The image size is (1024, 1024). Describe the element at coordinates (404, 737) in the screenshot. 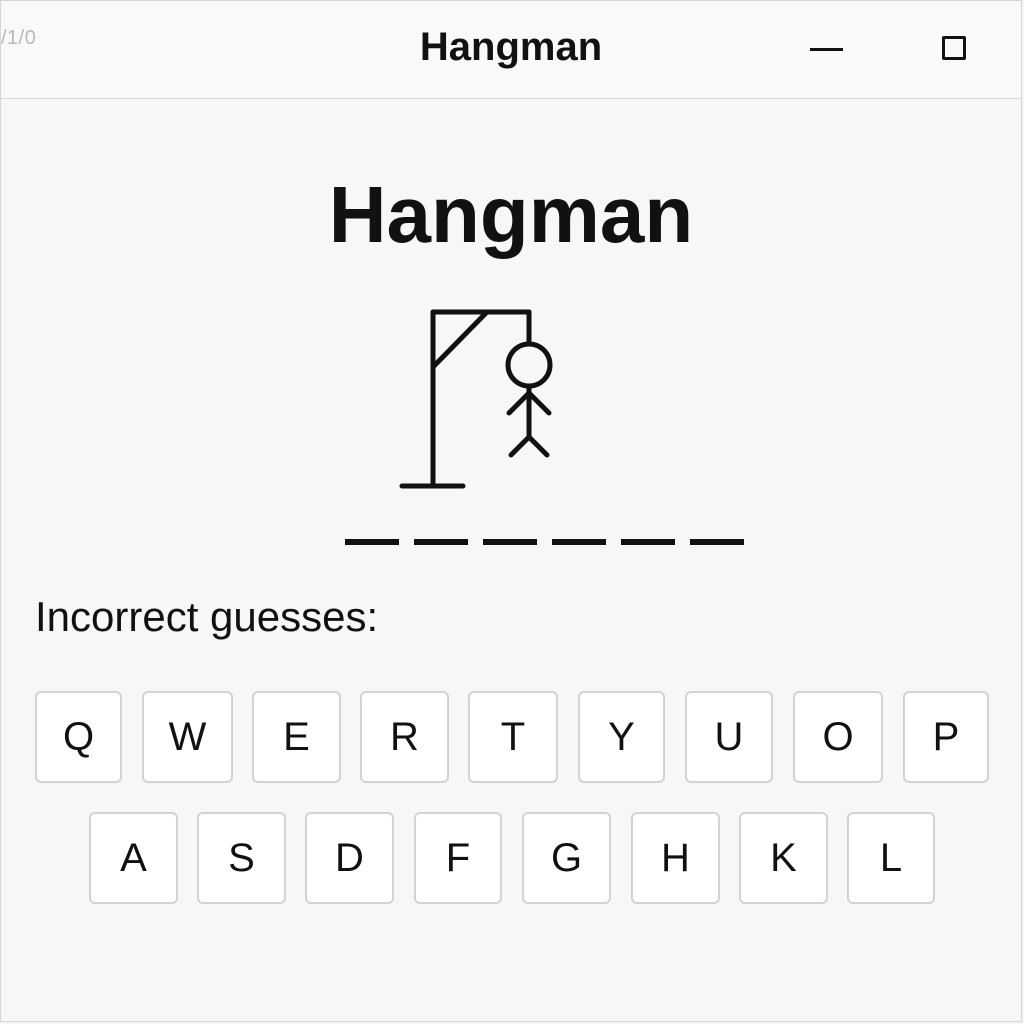

I see `key-button: R` at that location.